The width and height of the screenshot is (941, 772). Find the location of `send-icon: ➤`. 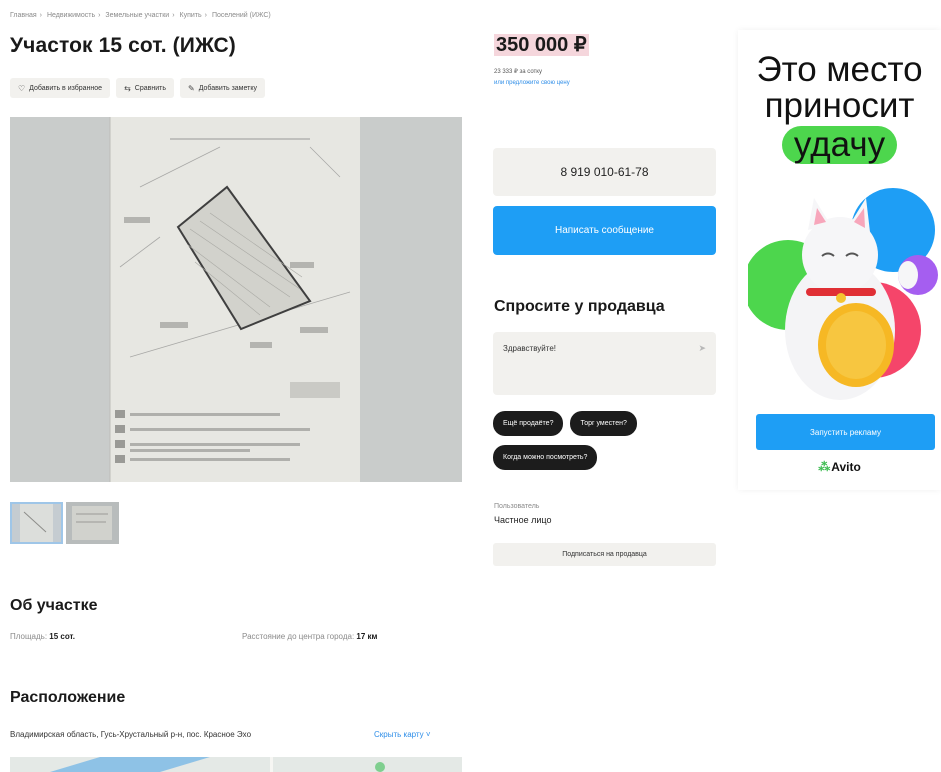

send-icon: ➤ is located at coordinates (702, 348).